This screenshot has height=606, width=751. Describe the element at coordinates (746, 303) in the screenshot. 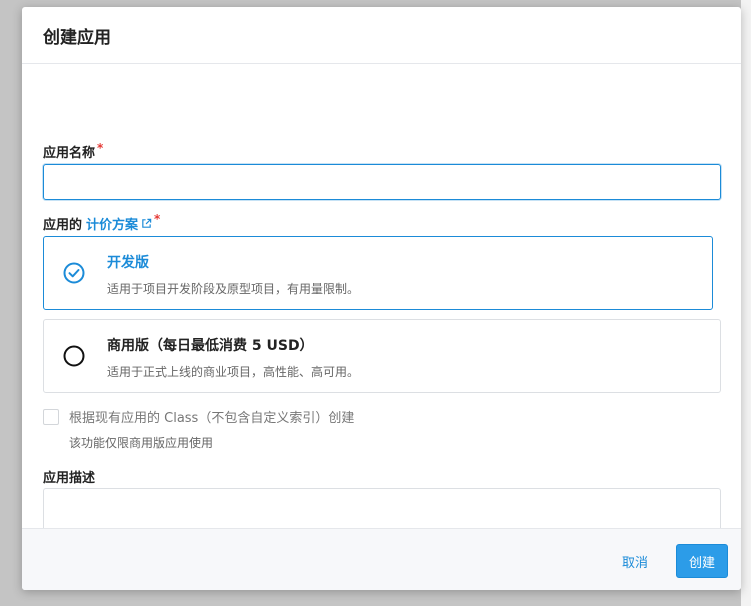

I see `background-page` at that location.